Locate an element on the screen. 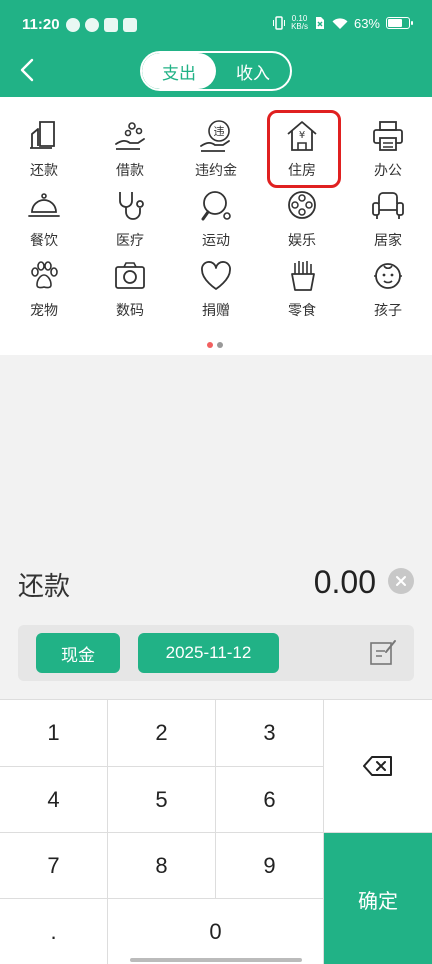 The image size is (432, 964). category-label: 医疗 is located at coordinates (130, 241).